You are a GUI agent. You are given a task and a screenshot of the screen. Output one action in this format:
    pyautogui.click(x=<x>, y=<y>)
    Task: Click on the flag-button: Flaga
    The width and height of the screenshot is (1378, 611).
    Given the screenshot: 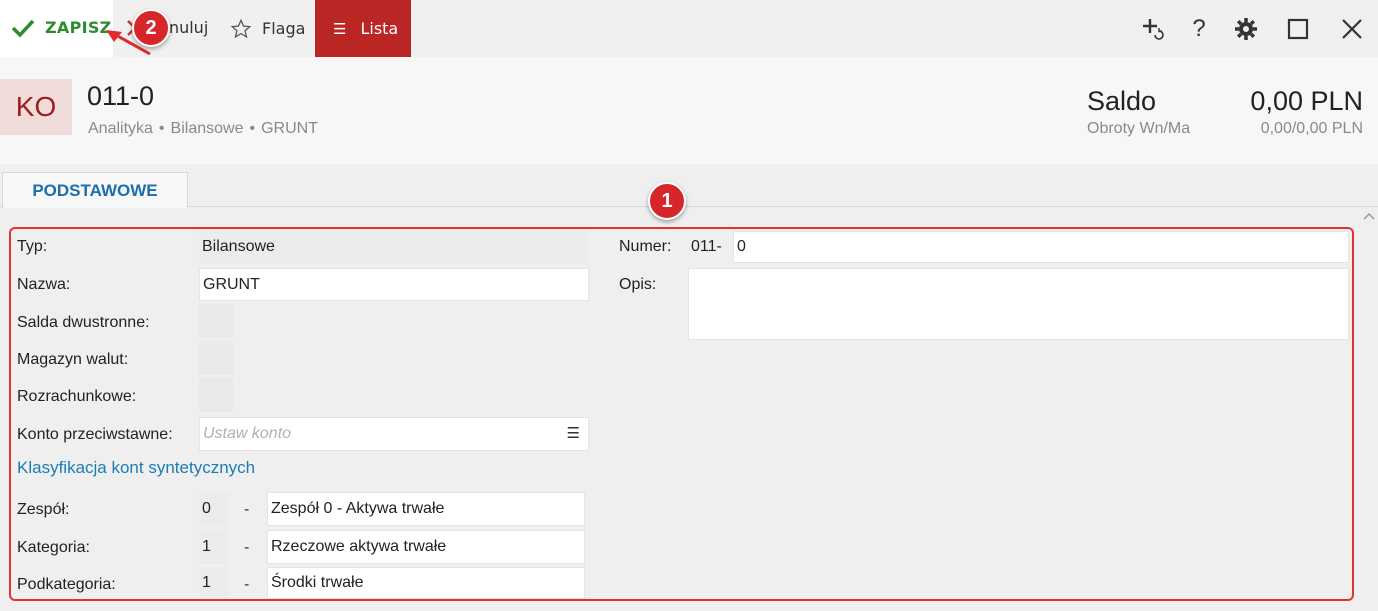 What is the action you would take?
    pyautogui.click(x=267, y=28)
    